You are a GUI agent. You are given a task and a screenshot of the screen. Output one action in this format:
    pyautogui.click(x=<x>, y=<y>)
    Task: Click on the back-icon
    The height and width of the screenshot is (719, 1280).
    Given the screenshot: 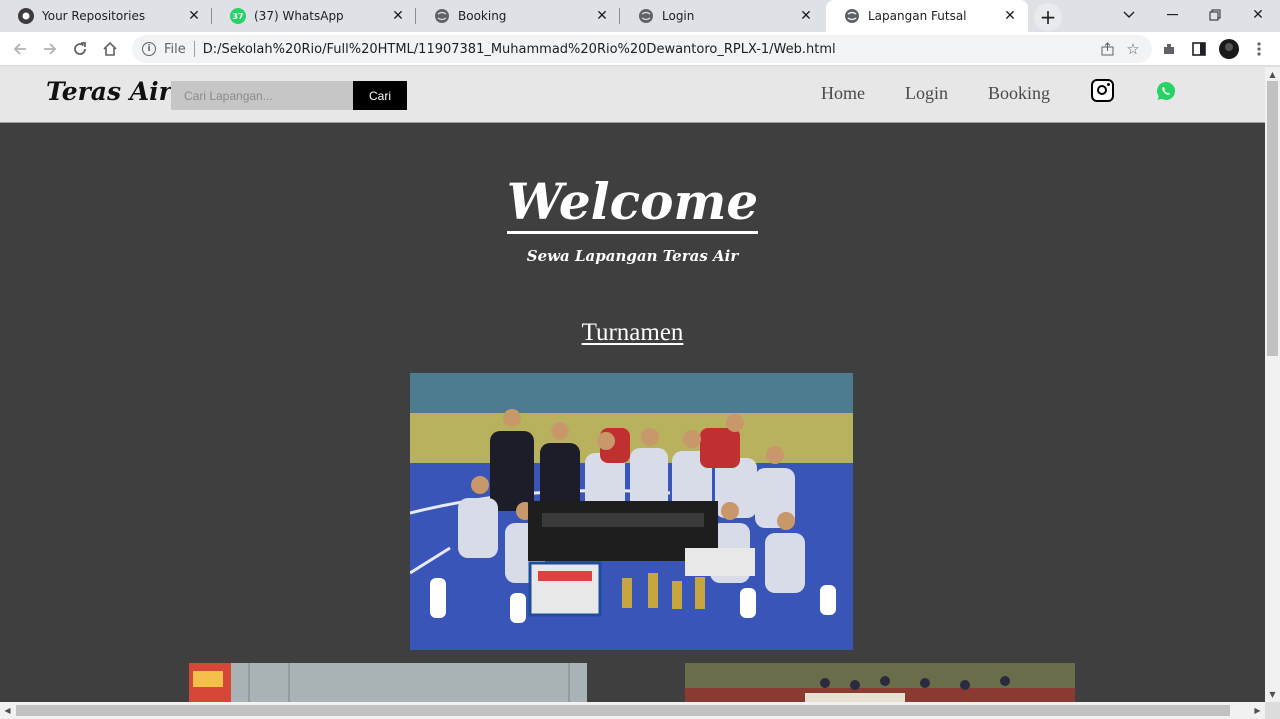 What is the action you would take?
    pyautogui.click(x=20, y=49)
    